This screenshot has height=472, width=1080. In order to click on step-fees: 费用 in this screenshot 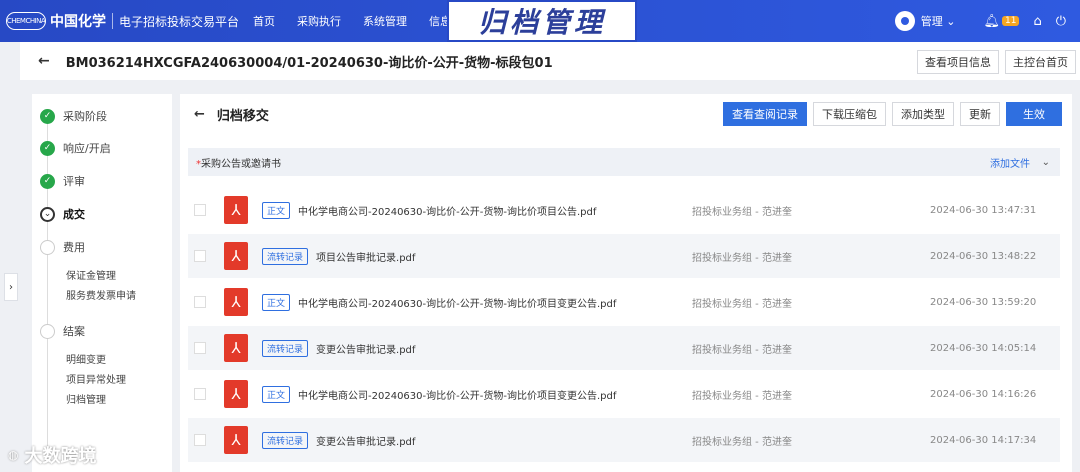, I will do `click(62, 247)`.